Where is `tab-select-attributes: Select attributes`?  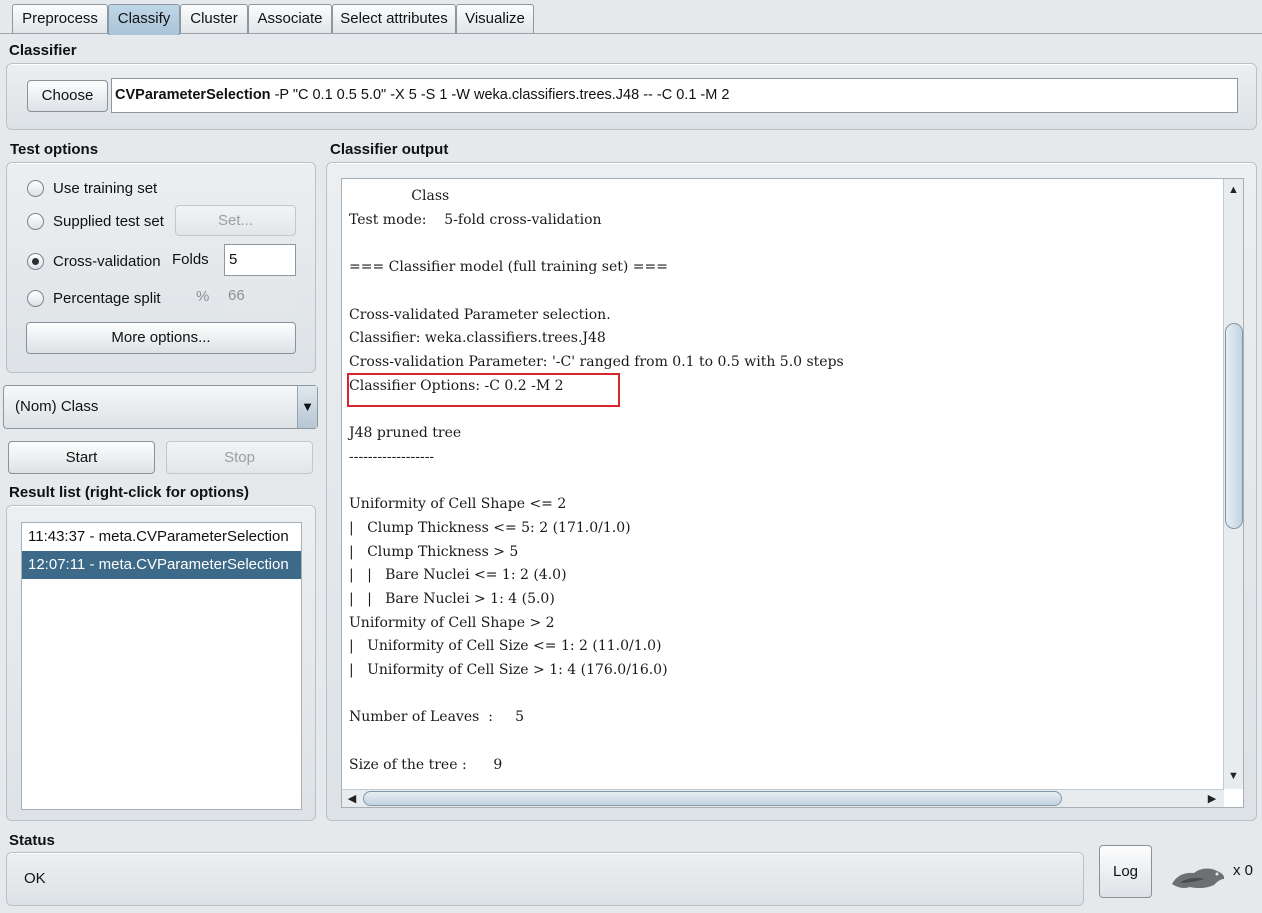
tab-select-attributes: Select attributes is located at coordinates (394, 19).